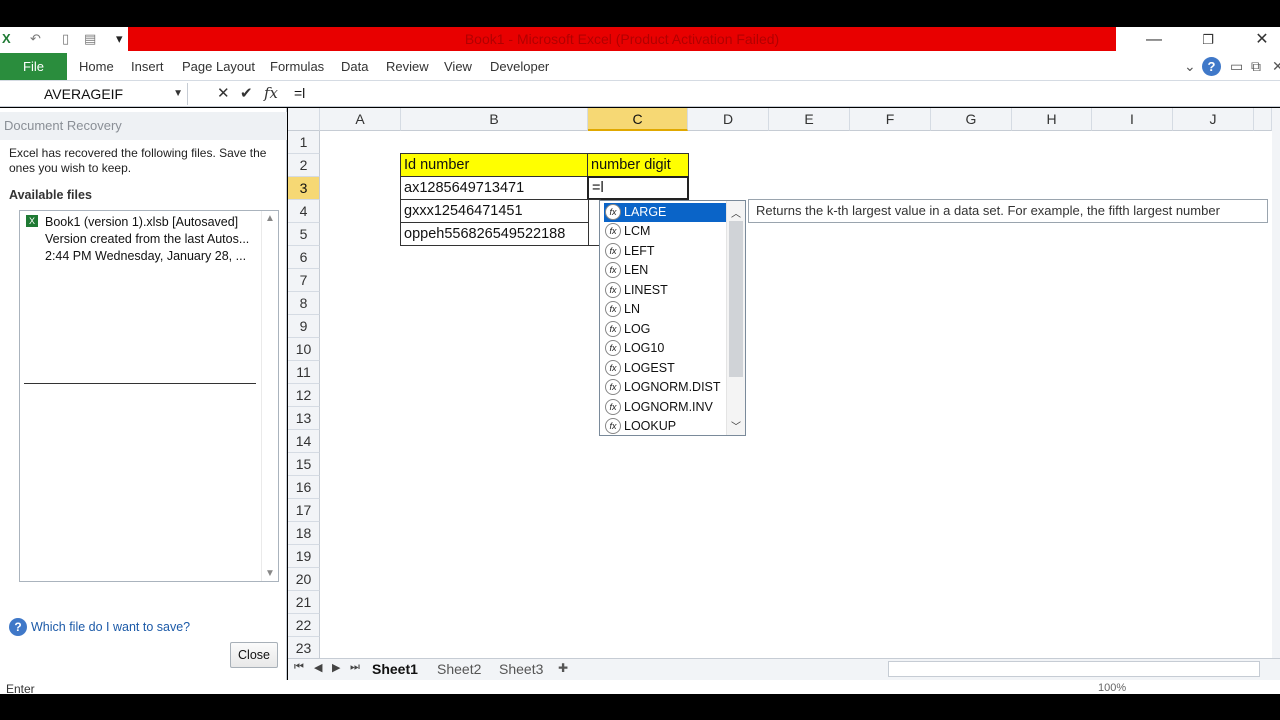 This screenshot has width=1280, height=720. Describe the element at coordinates (304, 257) in the screenshot. I see `row-header: 6` at that location.